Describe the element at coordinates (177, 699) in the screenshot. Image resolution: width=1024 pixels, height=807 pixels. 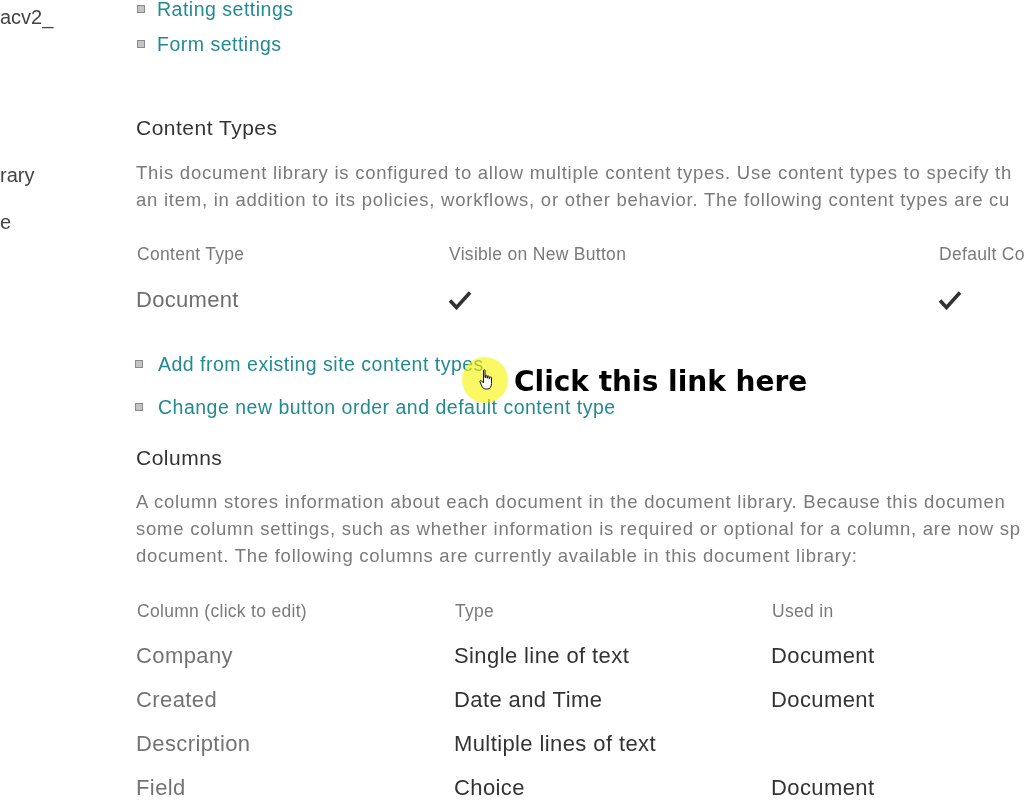
I see `column-name-link: Created` at that location.